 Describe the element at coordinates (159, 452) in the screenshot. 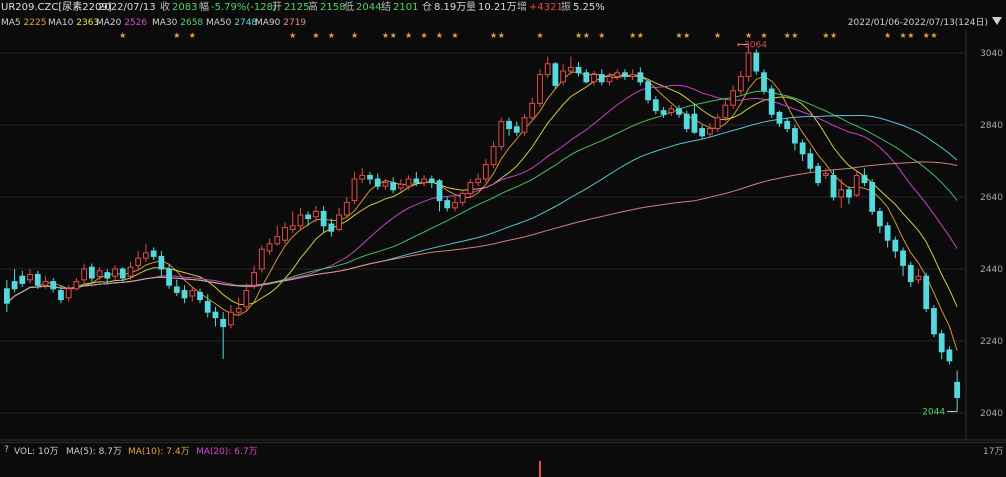

I see `volume-ma10: MA(10): 7.4万` at that location.